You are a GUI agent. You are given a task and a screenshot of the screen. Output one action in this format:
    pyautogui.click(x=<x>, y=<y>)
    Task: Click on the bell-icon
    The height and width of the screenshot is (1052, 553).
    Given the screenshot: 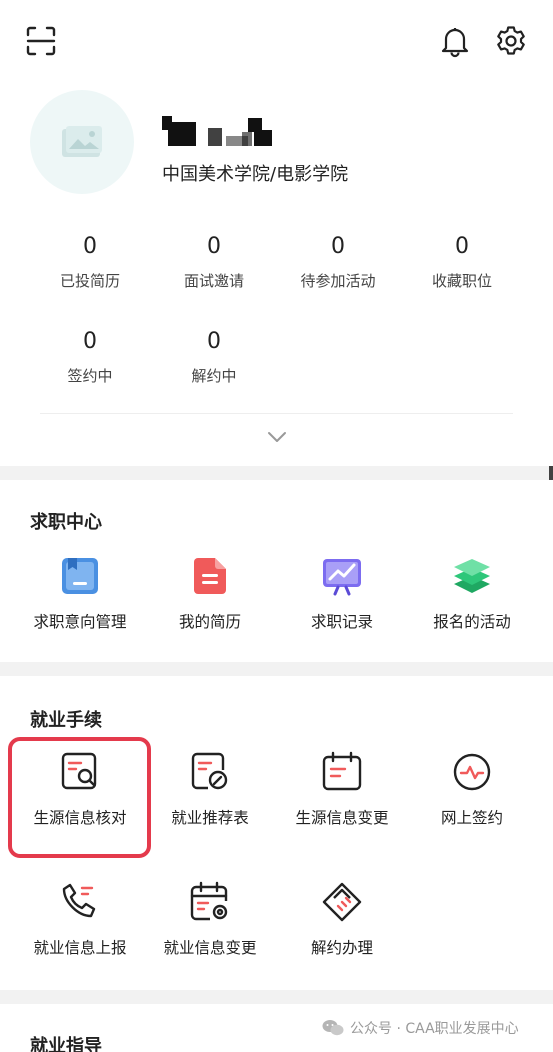 What is the action you would take?
    pyautogui.click(x=455, y=41)
    